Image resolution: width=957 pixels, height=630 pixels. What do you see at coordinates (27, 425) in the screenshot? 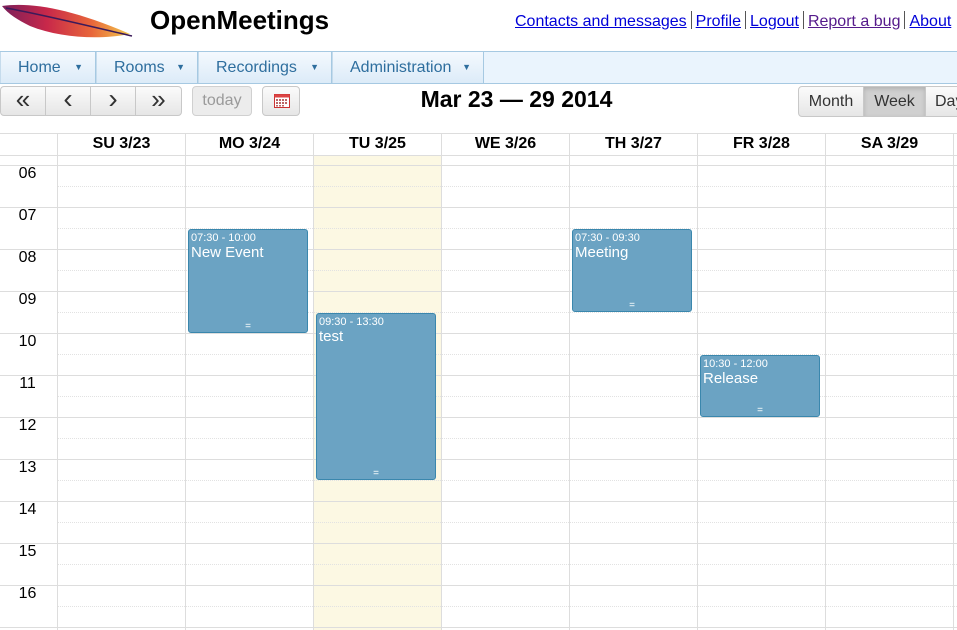
I see `hour-label: 12` at bounding box center [27, 425].